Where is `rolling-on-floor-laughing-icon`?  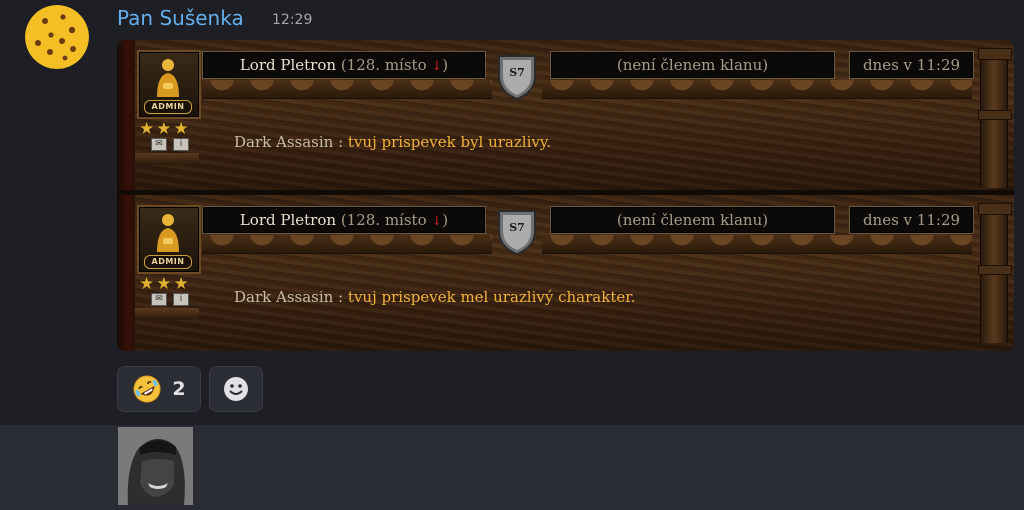
rolling-on-floor-laughing-icon is located at coordinates (147, 389).